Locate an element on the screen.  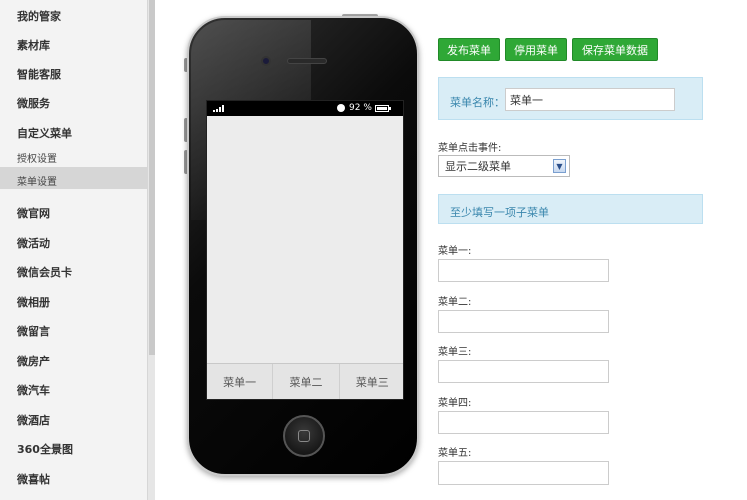
submenu-5-label: 菜单五: is located at coordinates (455, 453).